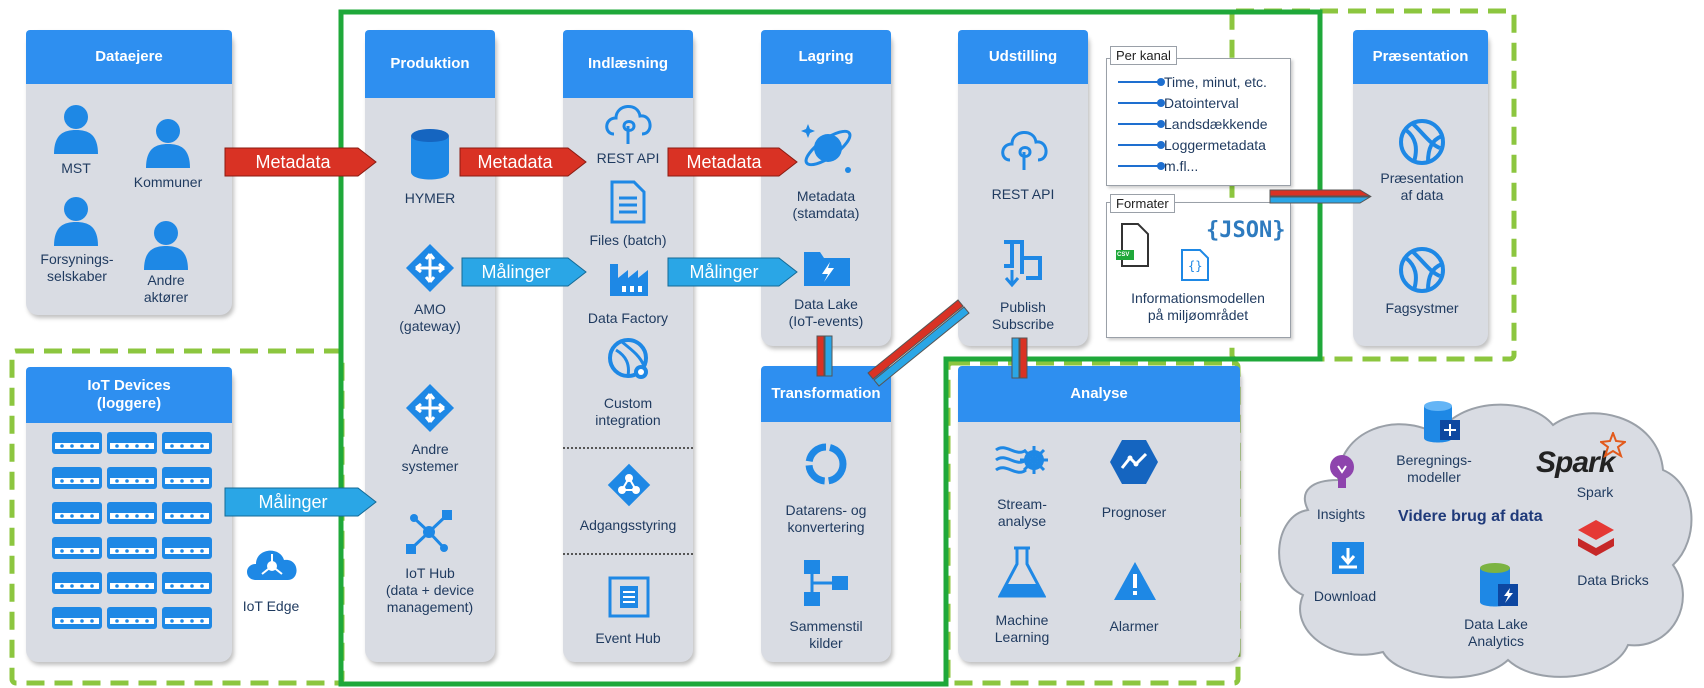  Describe the element at coordinates (1320, 196) in the screenshot. I see `presentation-connector` at that location.